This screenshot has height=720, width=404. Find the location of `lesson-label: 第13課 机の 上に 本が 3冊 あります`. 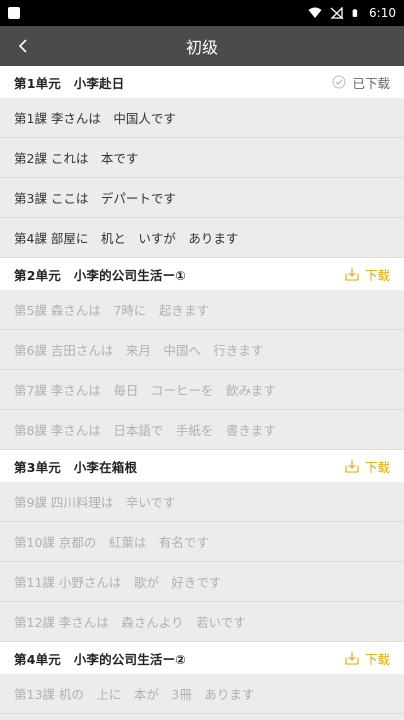

lesson-label: 第13課 机の 上に 本が 3冊 あります is located at coordinates (134, 694).